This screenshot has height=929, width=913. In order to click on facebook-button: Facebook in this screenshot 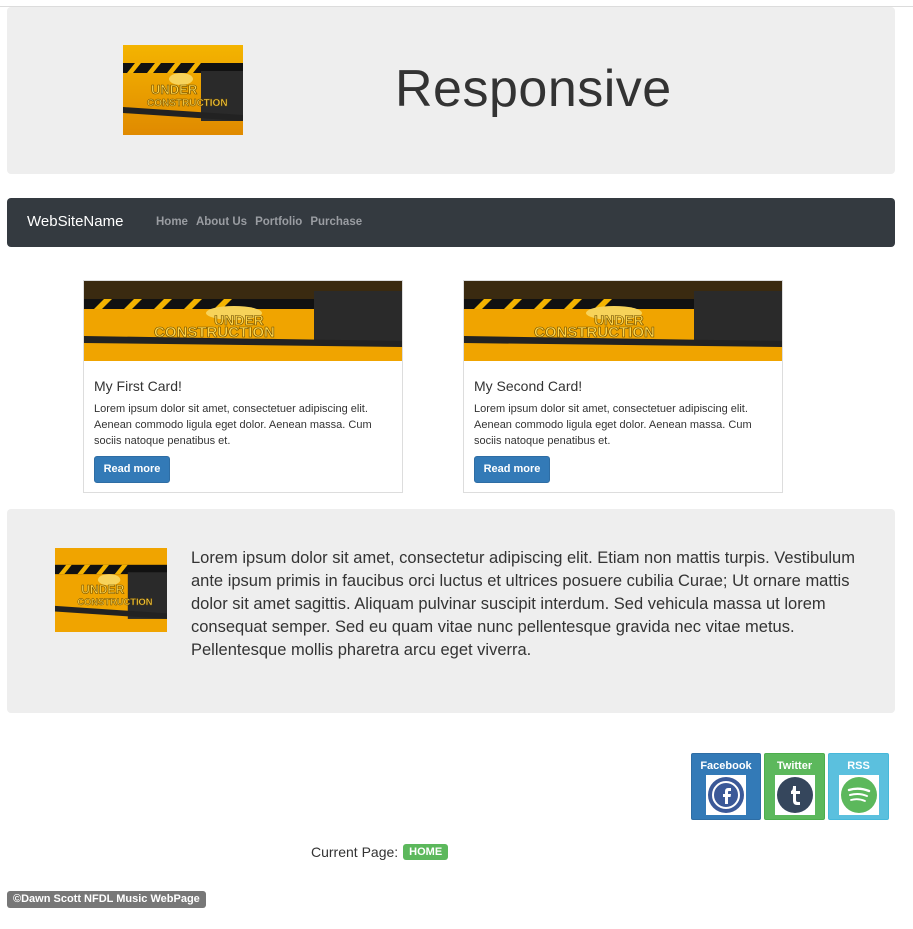, I will do `click(726, 786)`.